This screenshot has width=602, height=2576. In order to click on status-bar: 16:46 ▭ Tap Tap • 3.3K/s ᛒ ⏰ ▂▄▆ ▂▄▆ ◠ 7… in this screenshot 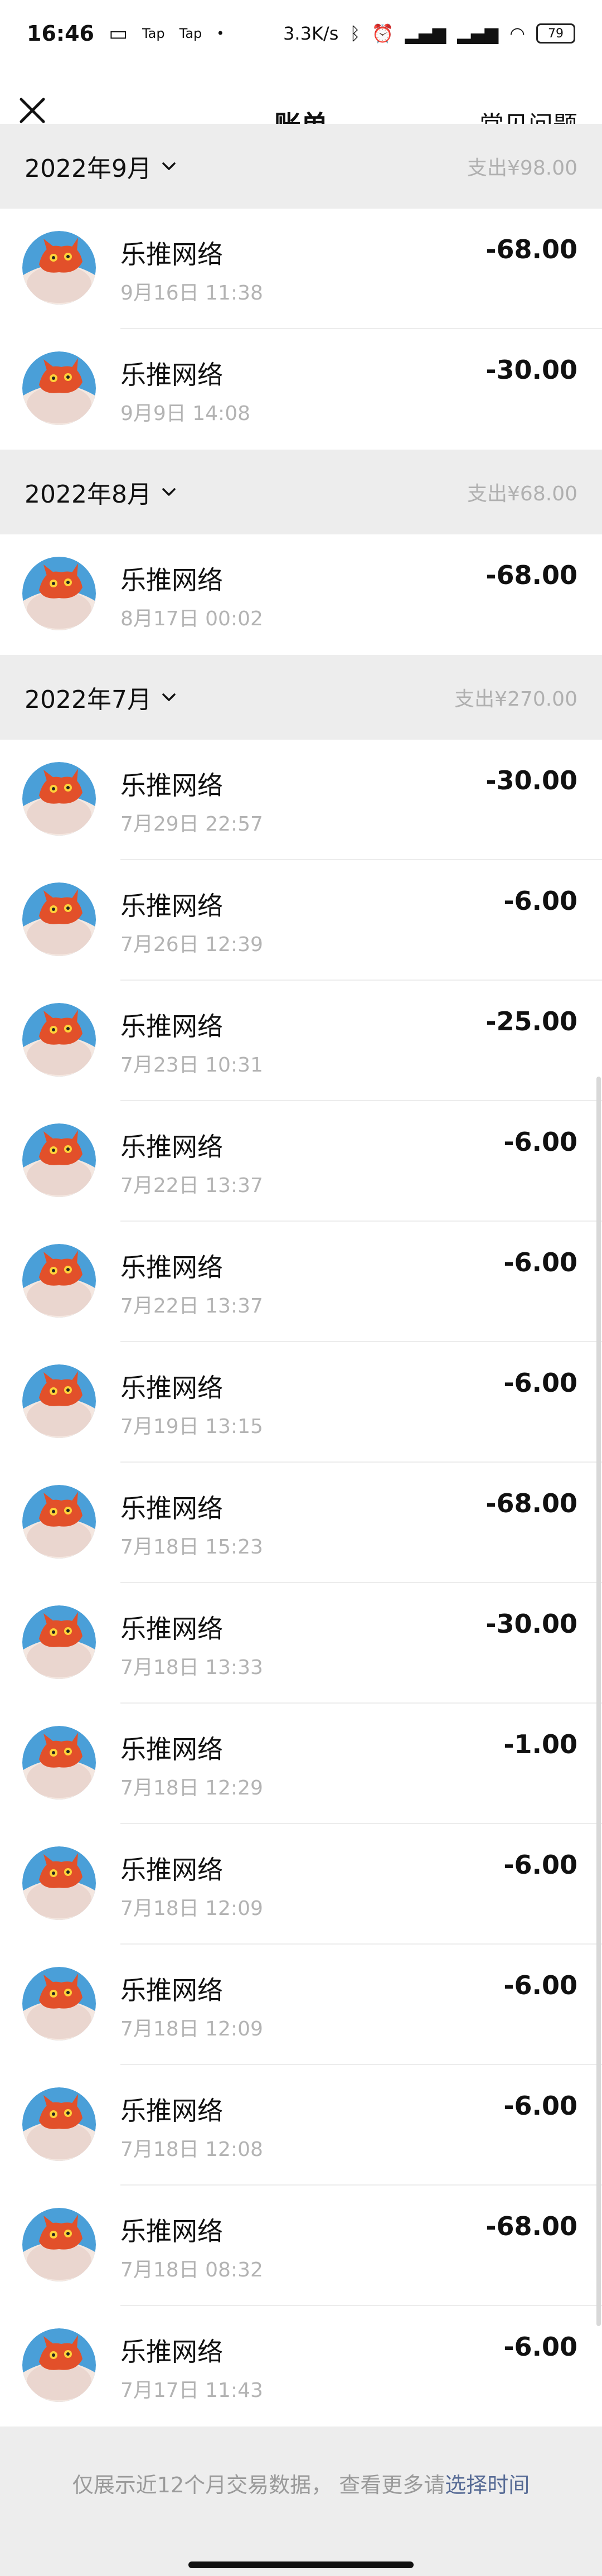, I will do `click(301, 33)`.